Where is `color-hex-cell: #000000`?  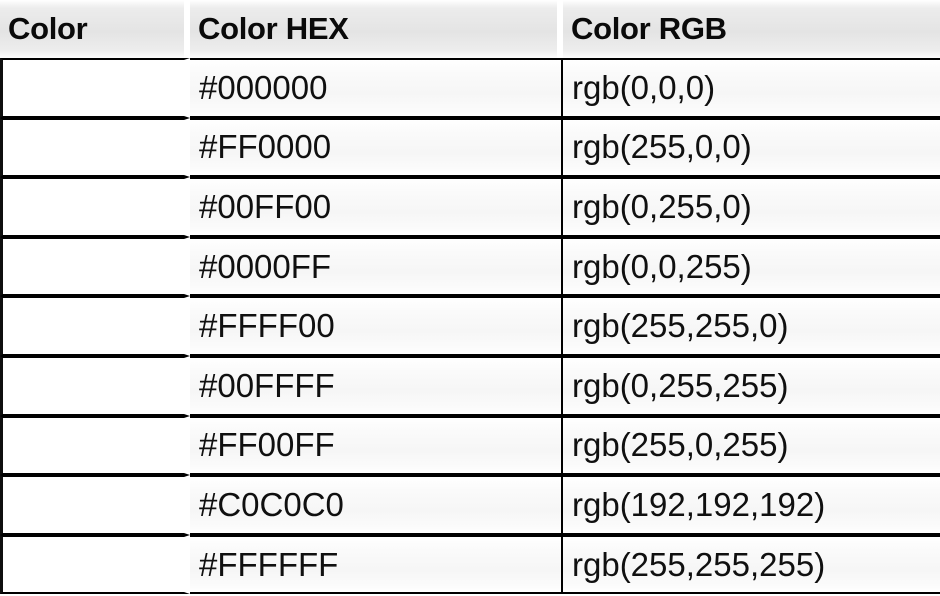
color-hex-cell: #000000 is located at coordinates (376, 88).